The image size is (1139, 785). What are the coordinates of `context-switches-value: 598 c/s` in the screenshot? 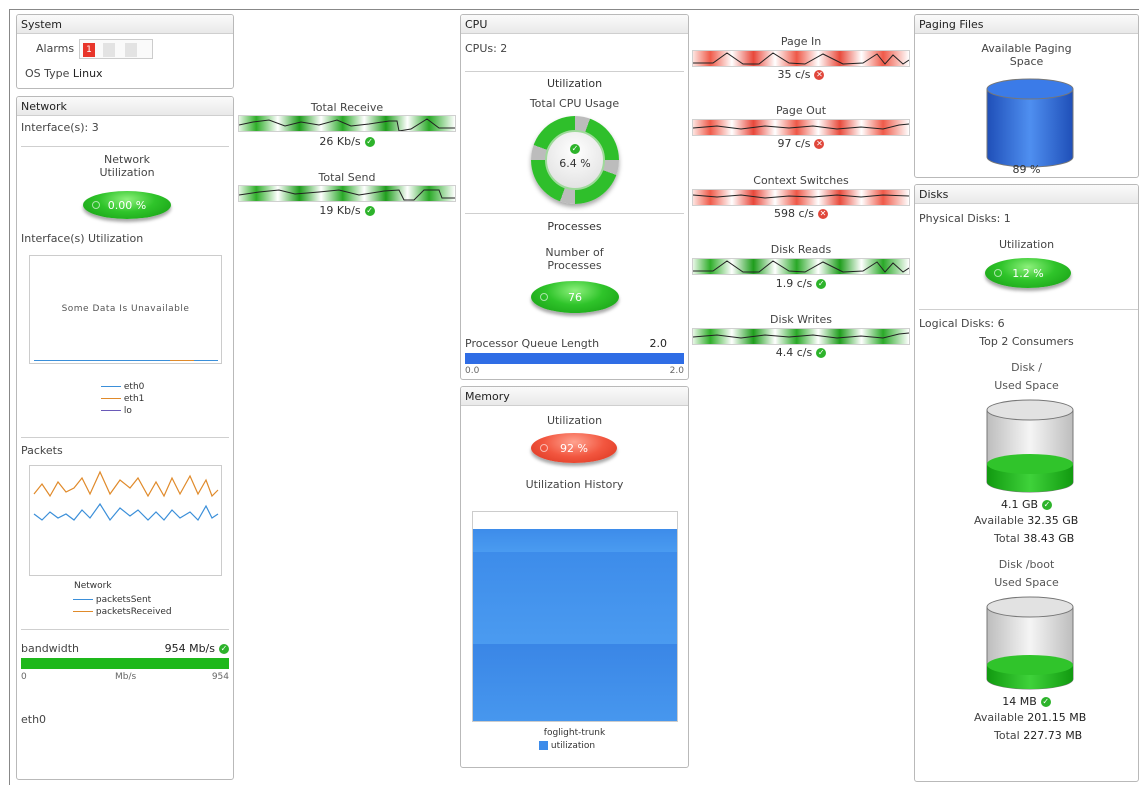 It's located at (794, 213).